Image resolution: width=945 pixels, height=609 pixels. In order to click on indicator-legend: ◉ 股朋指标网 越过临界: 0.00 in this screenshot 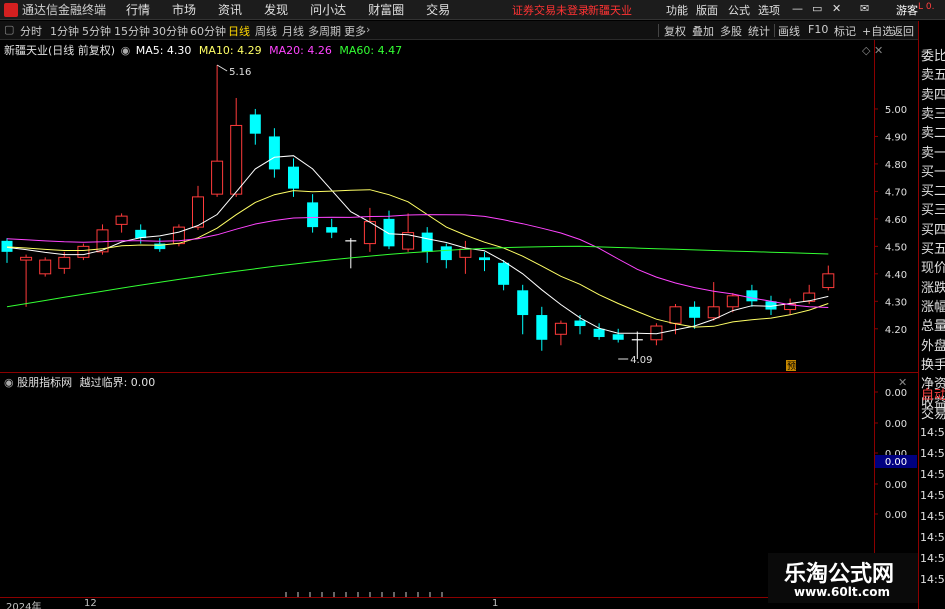, I will do `click(79, 382)`.